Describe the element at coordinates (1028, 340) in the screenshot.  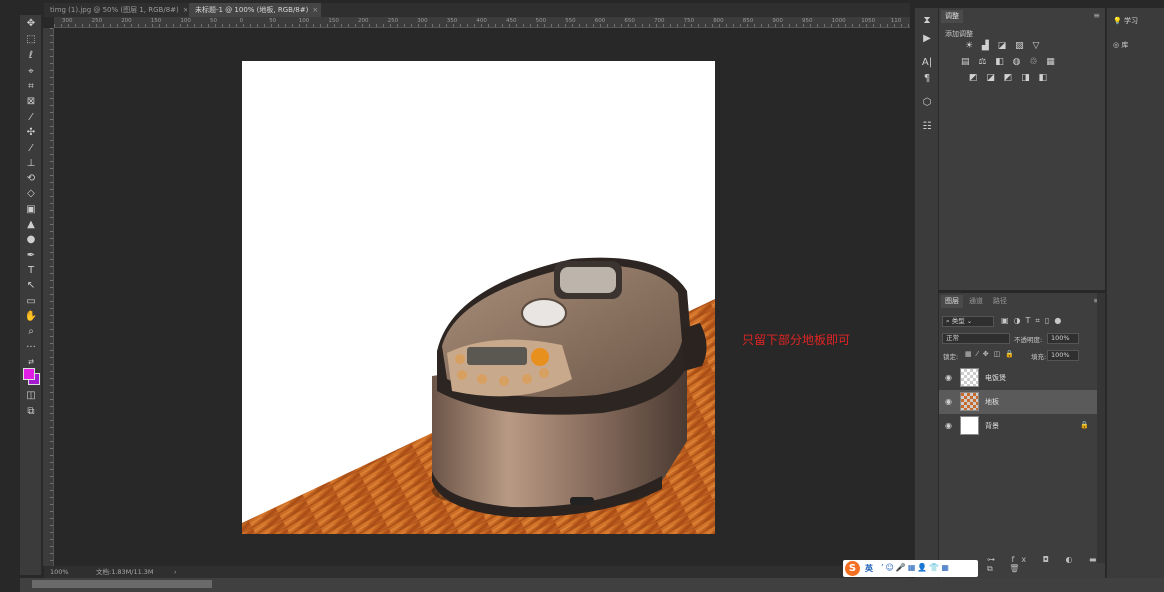
I see `opacity-label: 不透明度:` at that location.